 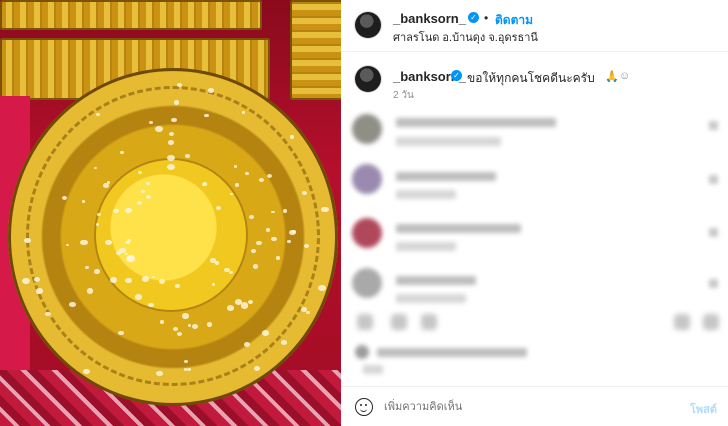 What do you see at coordinates (368, 25) in the screenshot?
I see `author-avatar` at bounding box center [368, 25].